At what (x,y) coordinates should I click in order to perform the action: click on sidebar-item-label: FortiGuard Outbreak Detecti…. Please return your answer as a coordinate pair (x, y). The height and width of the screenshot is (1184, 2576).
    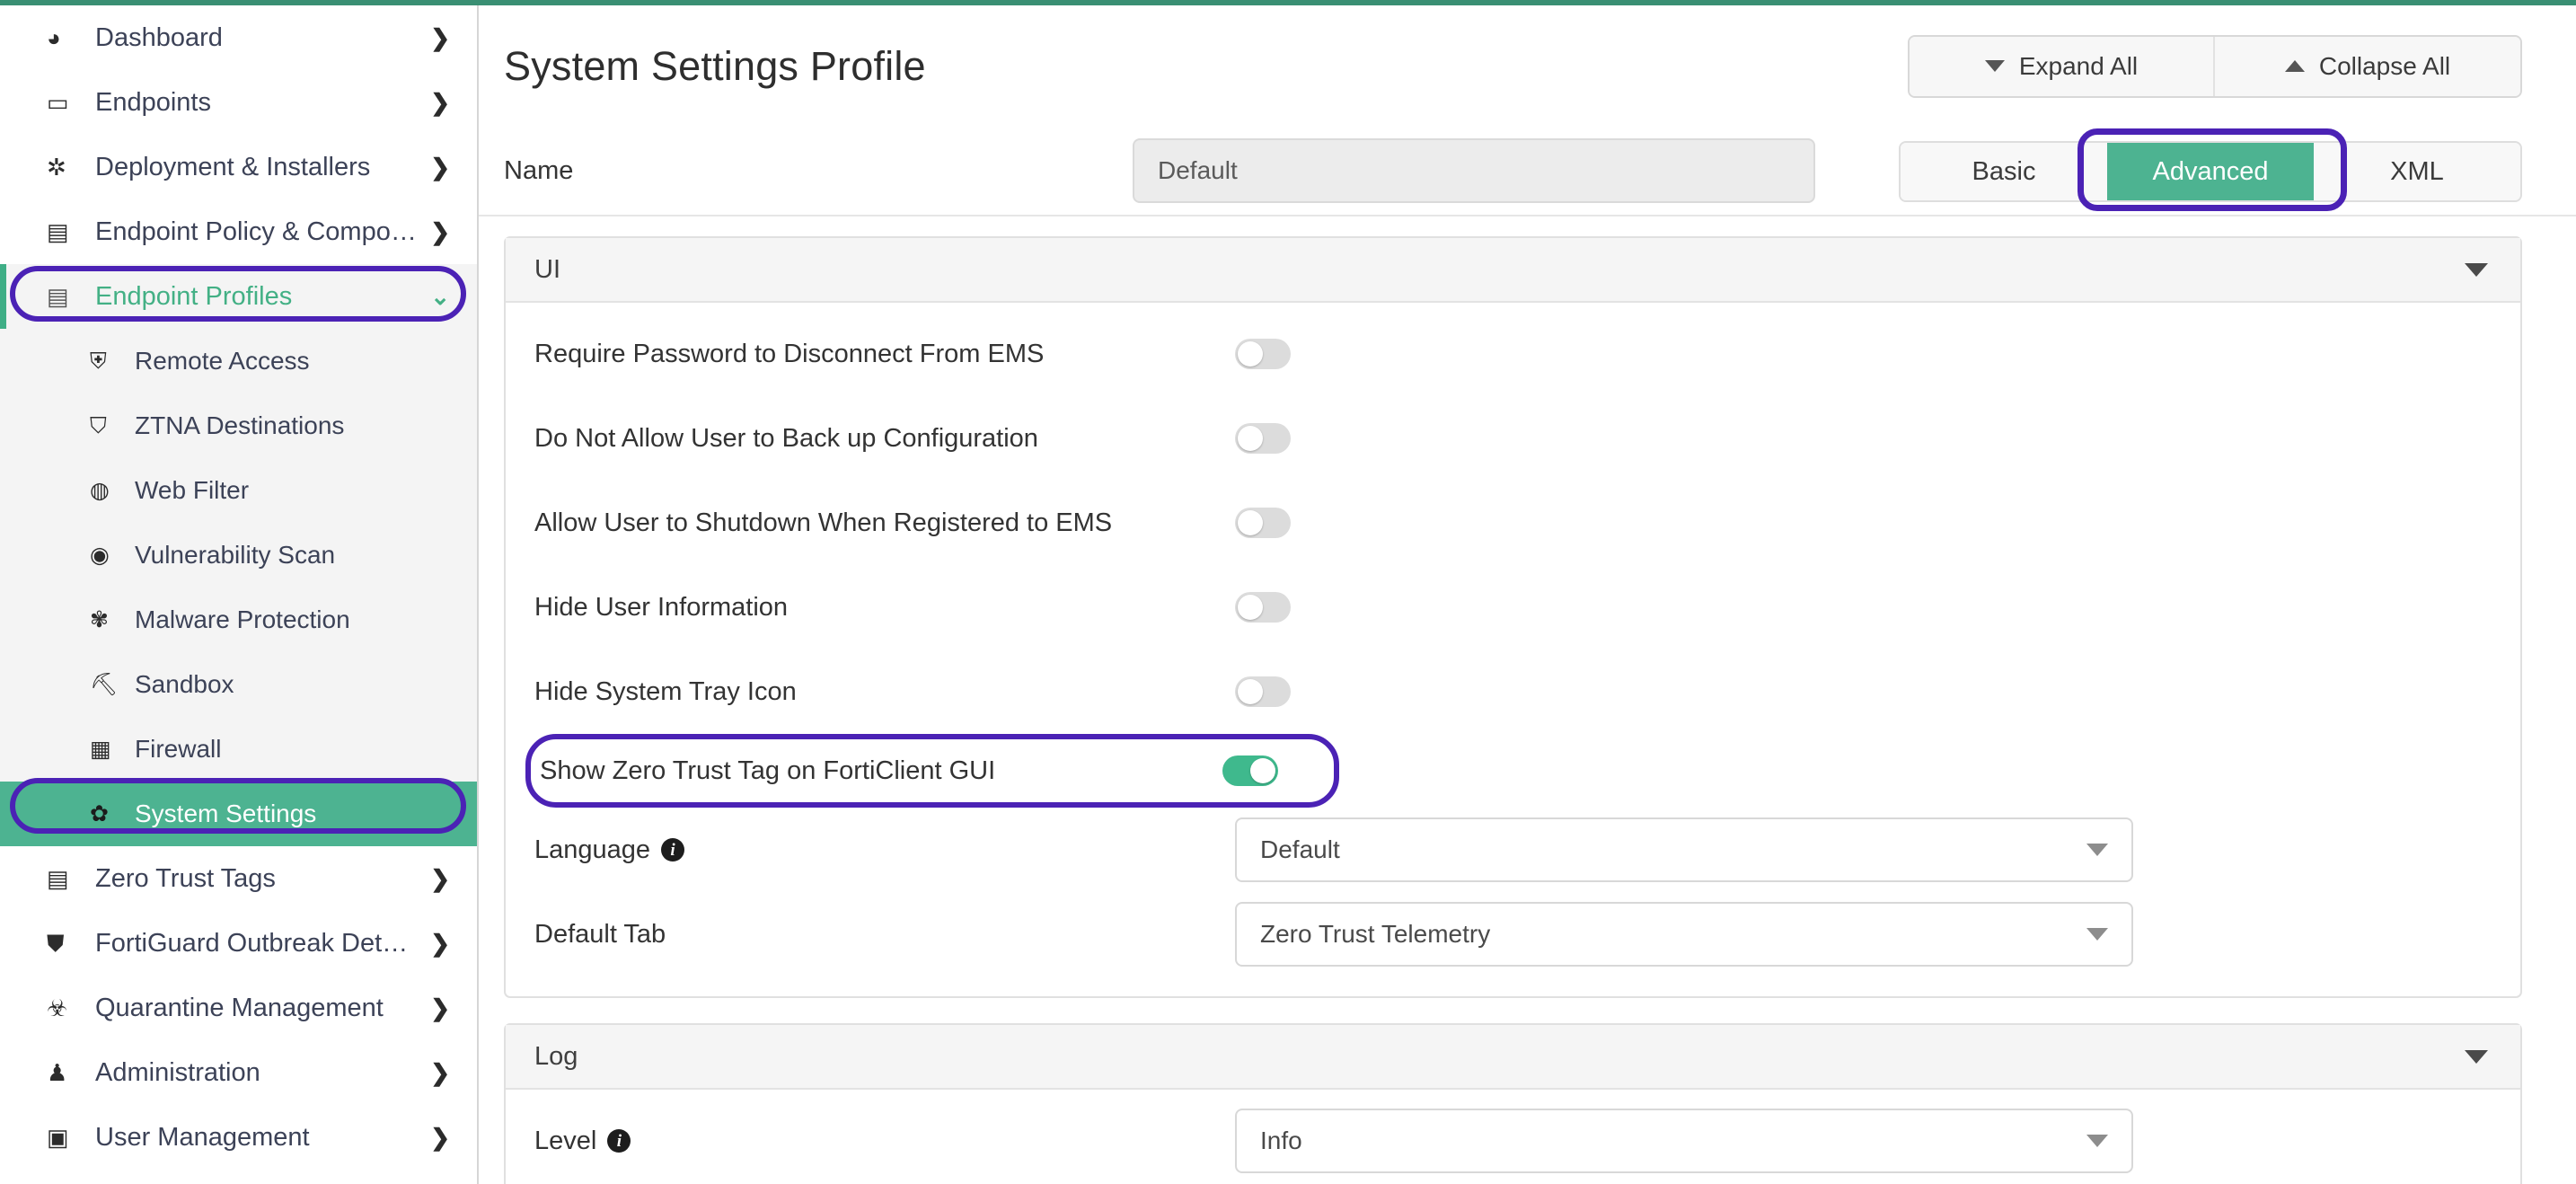
    Looking at the image, I should click on (258, 943).